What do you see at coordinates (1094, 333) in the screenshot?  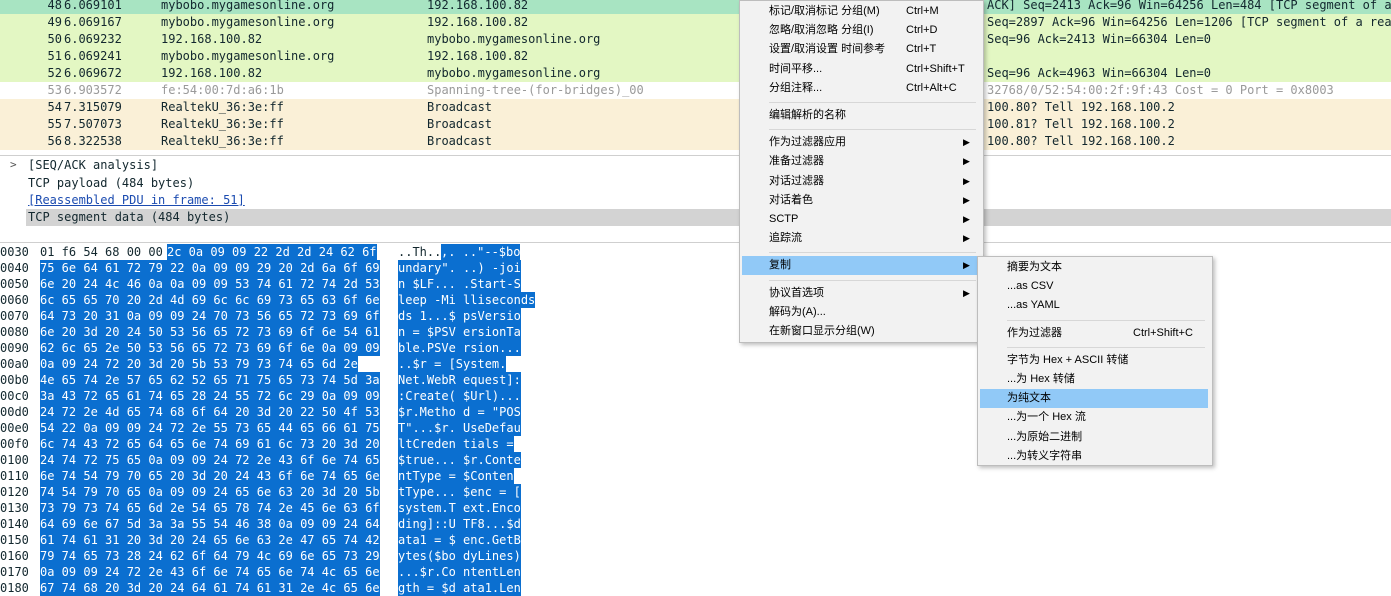 I see `menu-item-copy_submenu-4: 作为过滤器 Ctrl+Shift+C` at bounding box center [1094, 333].